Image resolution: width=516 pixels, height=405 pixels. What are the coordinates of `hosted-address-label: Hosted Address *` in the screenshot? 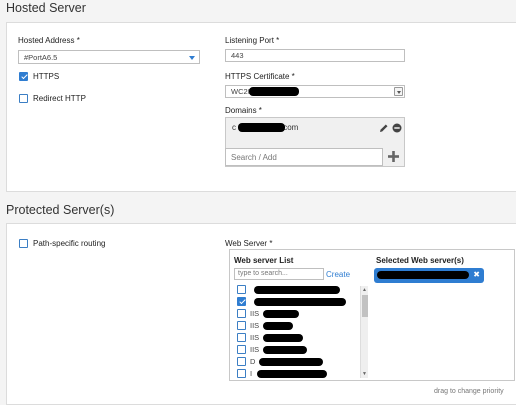 It's located at (49, 40).